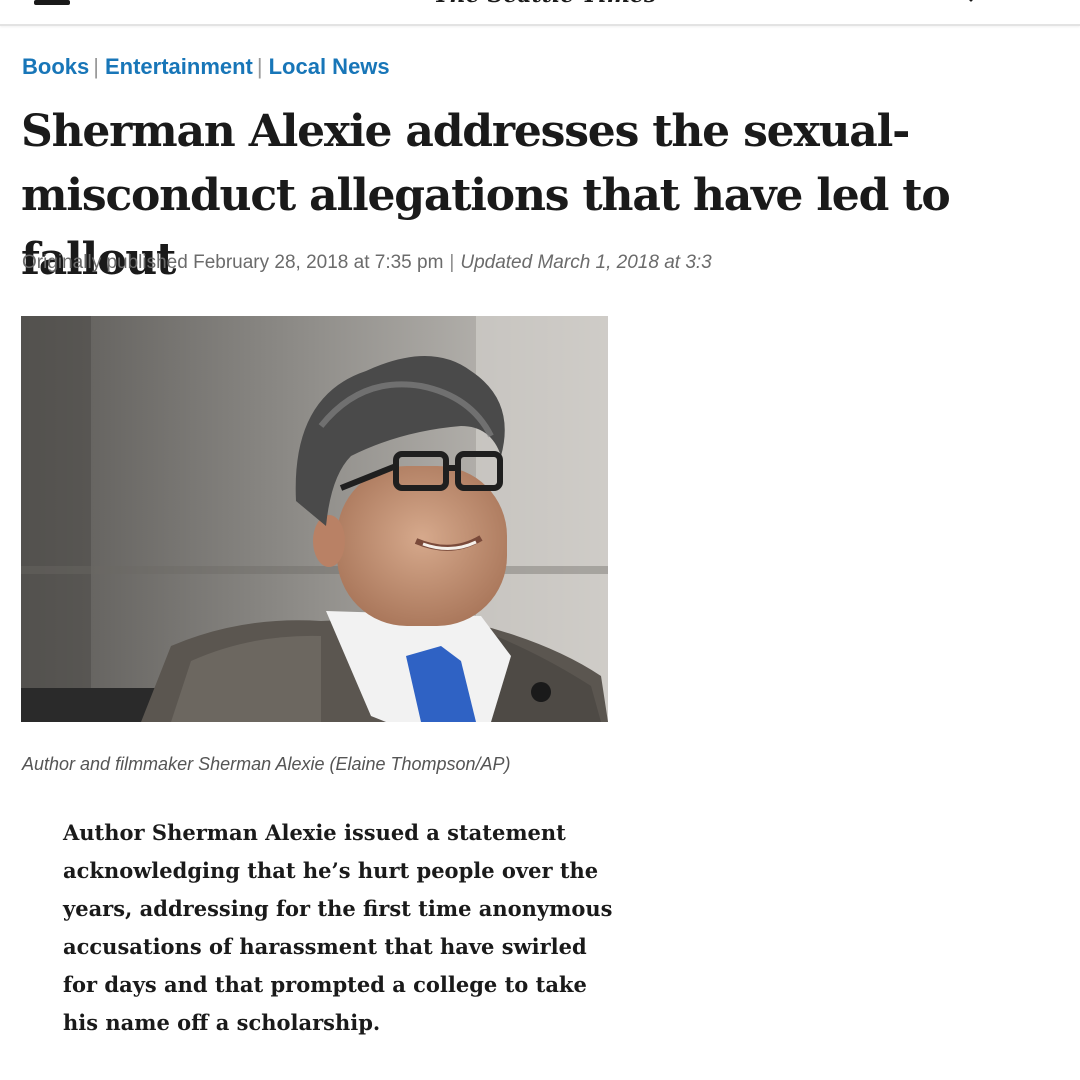 The height and width of the screenshot is (1080, 1080). I want to click on search-icon, so click(966, 2).